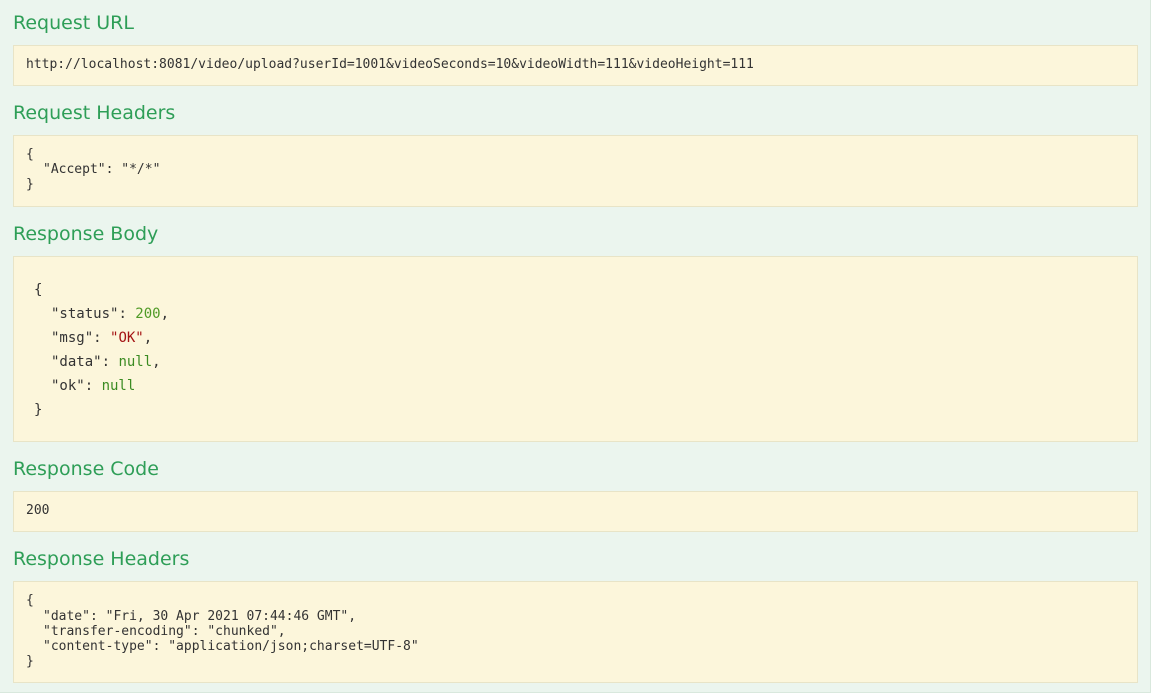 The width and height of the screenshot is (1153, 697). What do you see at coordinates (94, 113) in the screenshot?
I see `request-headers-title: Request Headers` at bounding box center [94, 113].